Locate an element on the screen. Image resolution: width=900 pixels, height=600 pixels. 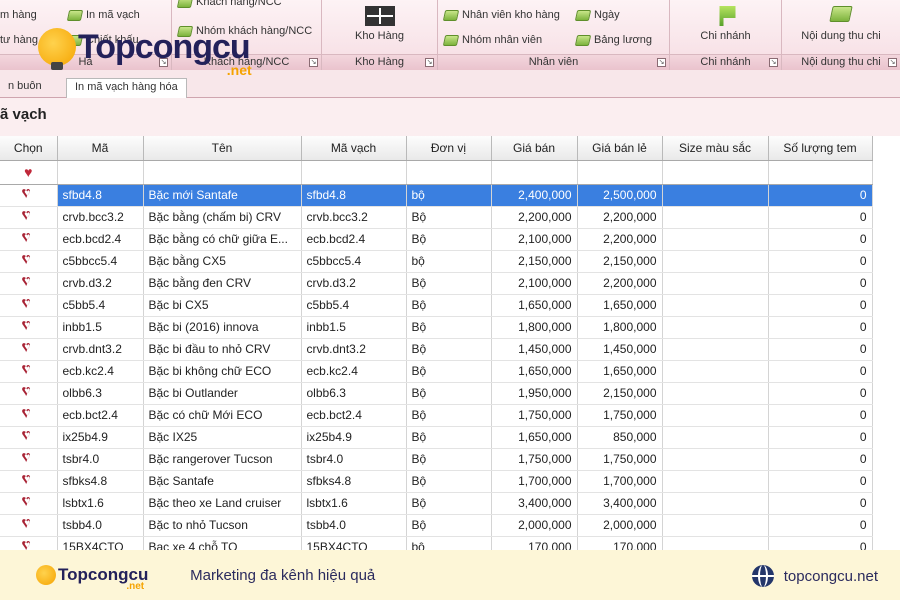
table-cell: ecb.kc2.4 is located at coordinates (354, 371).